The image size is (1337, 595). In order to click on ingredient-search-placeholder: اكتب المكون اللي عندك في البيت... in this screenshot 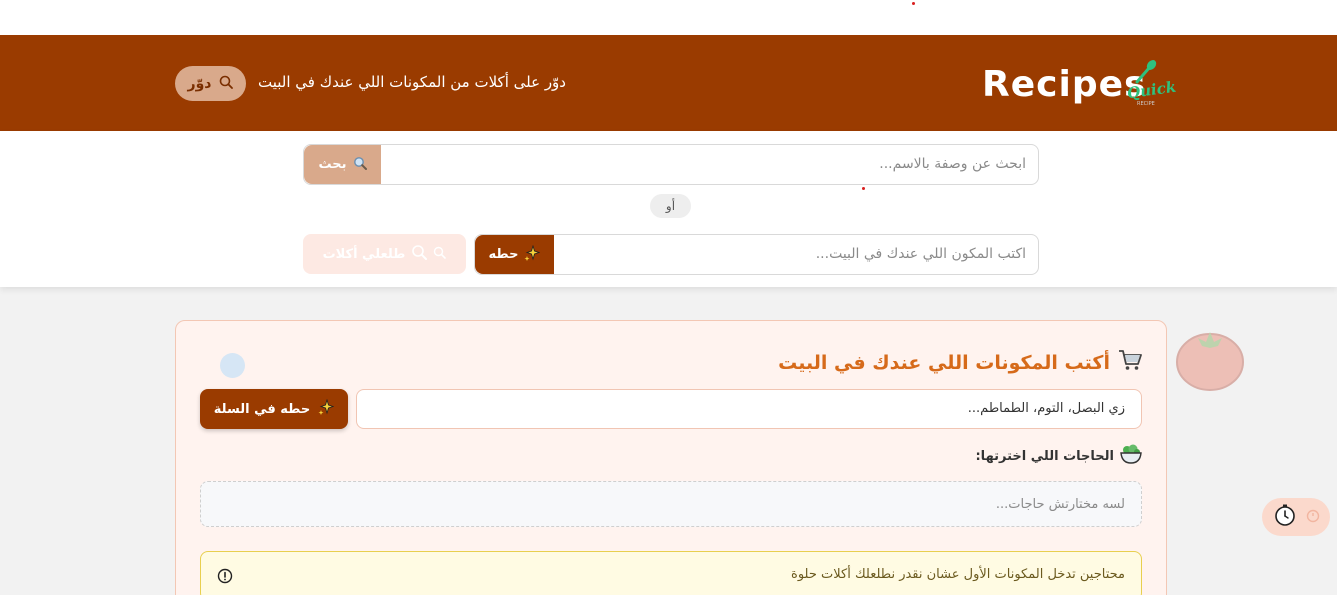, I will do `click(920, 254)`.